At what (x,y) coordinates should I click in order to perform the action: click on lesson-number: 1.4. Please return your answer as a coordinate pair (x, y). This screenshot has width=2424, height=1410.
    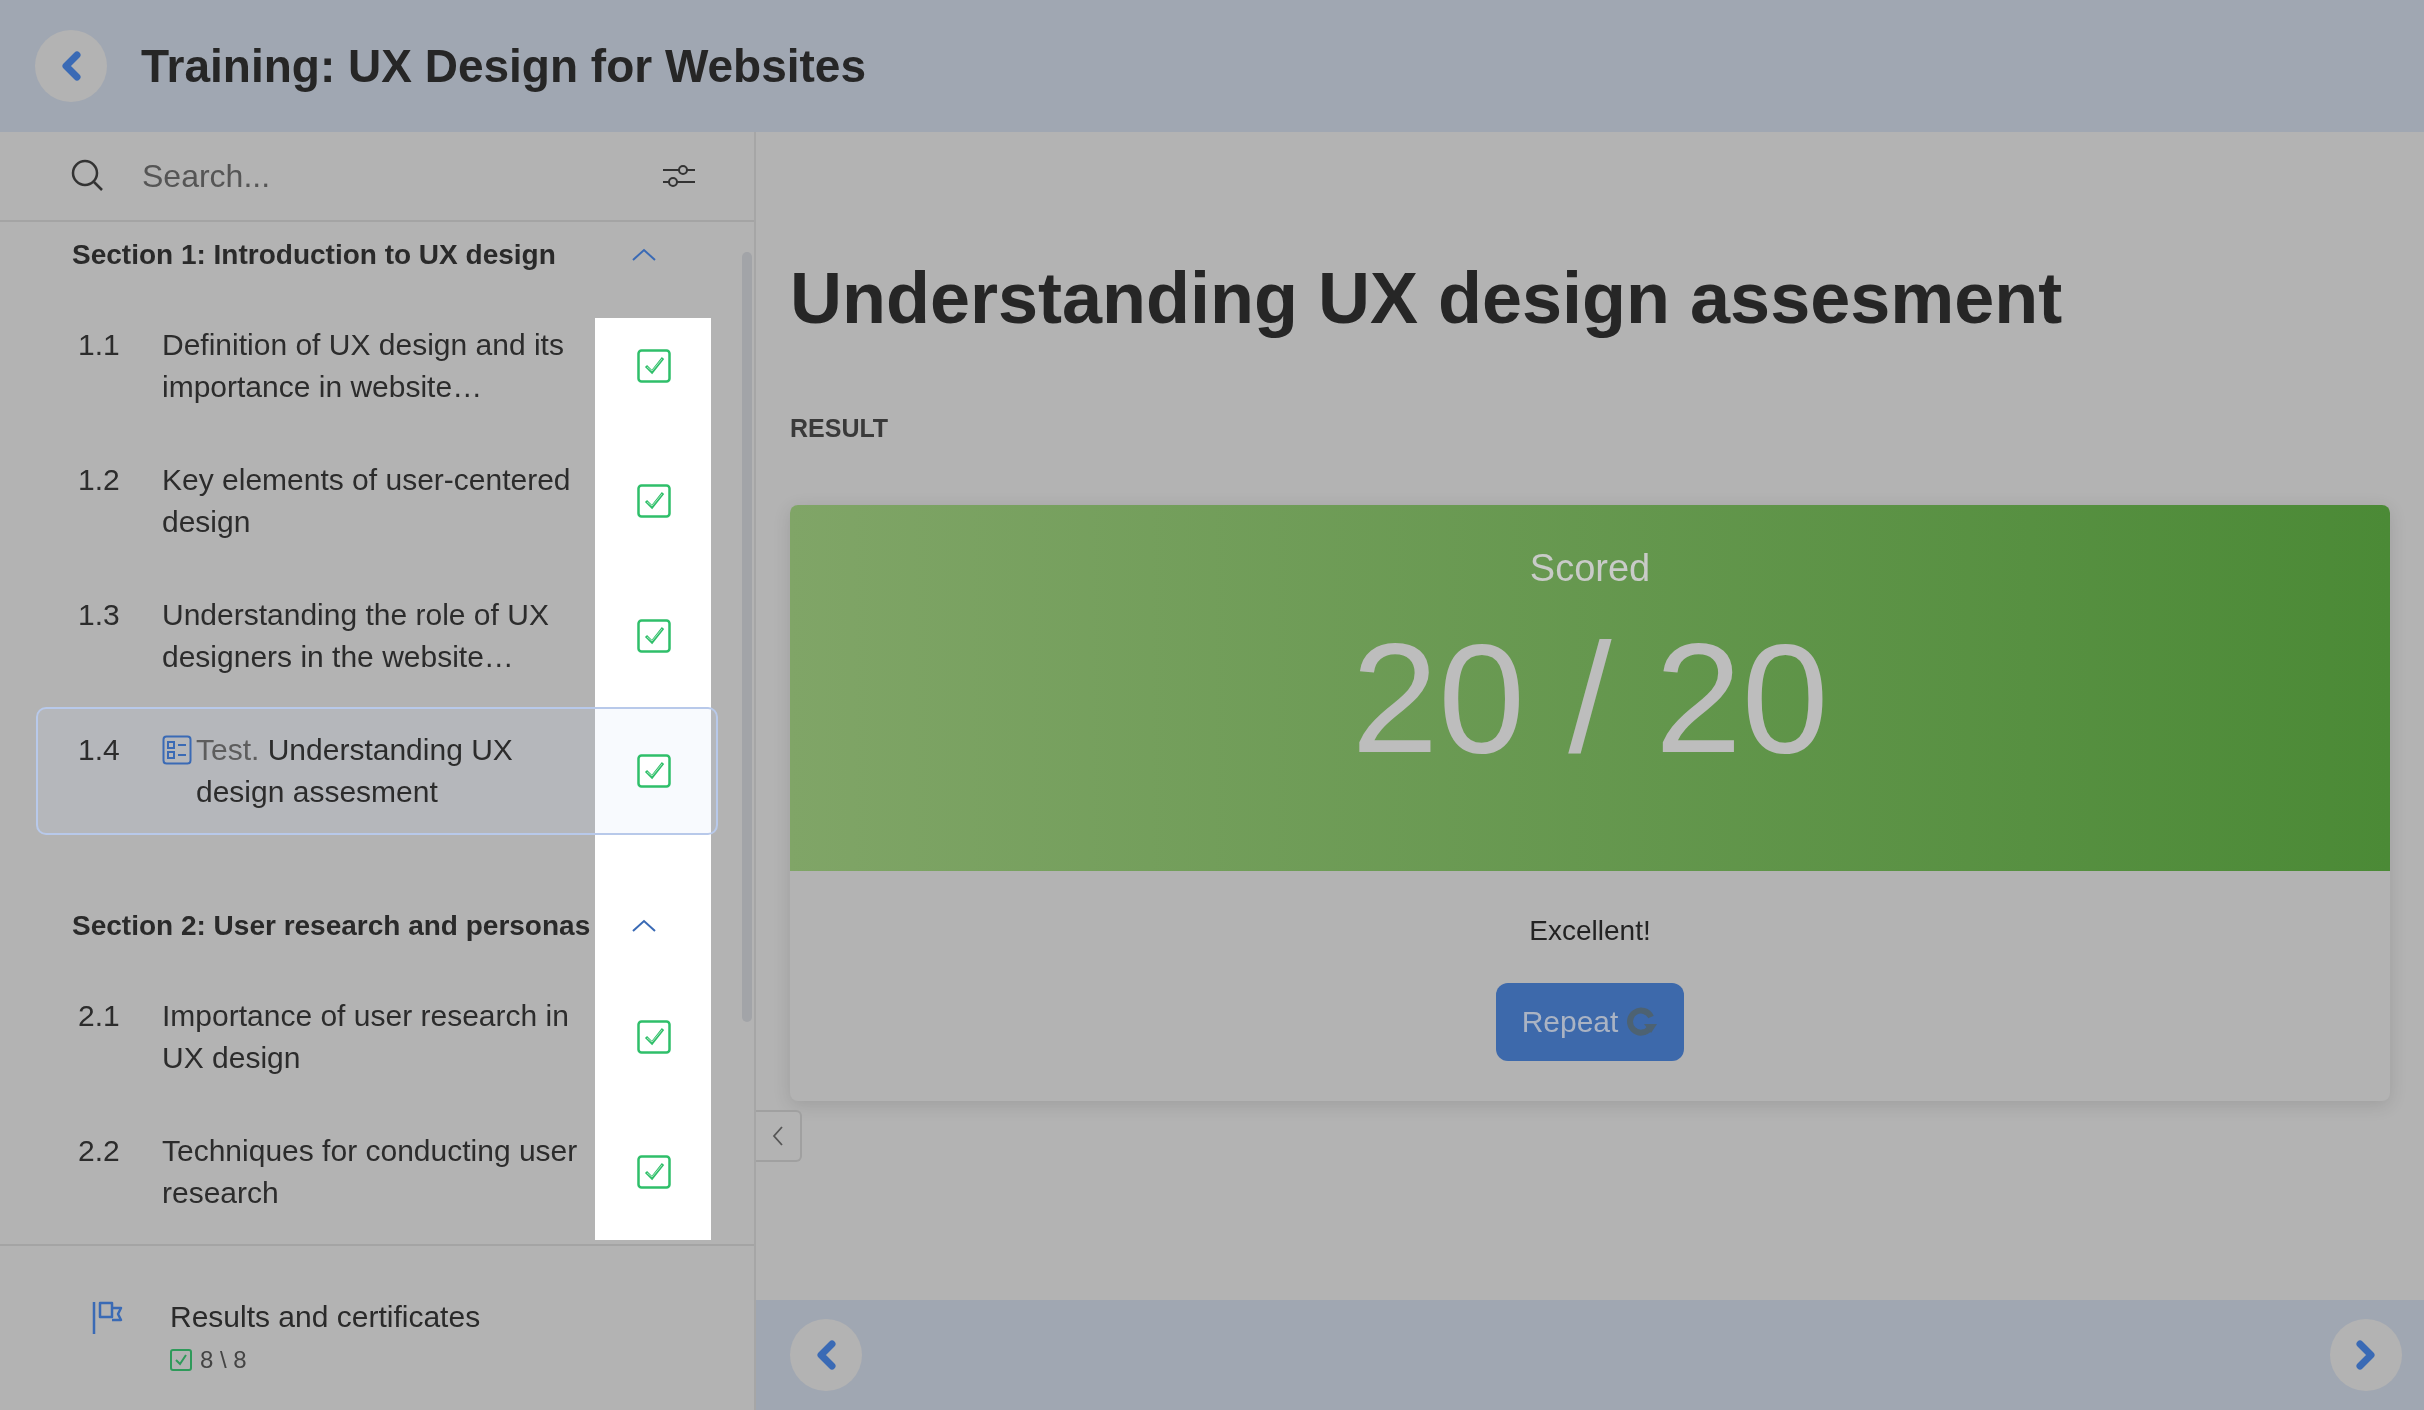
    Looking at the image, I should click on (99, 750).